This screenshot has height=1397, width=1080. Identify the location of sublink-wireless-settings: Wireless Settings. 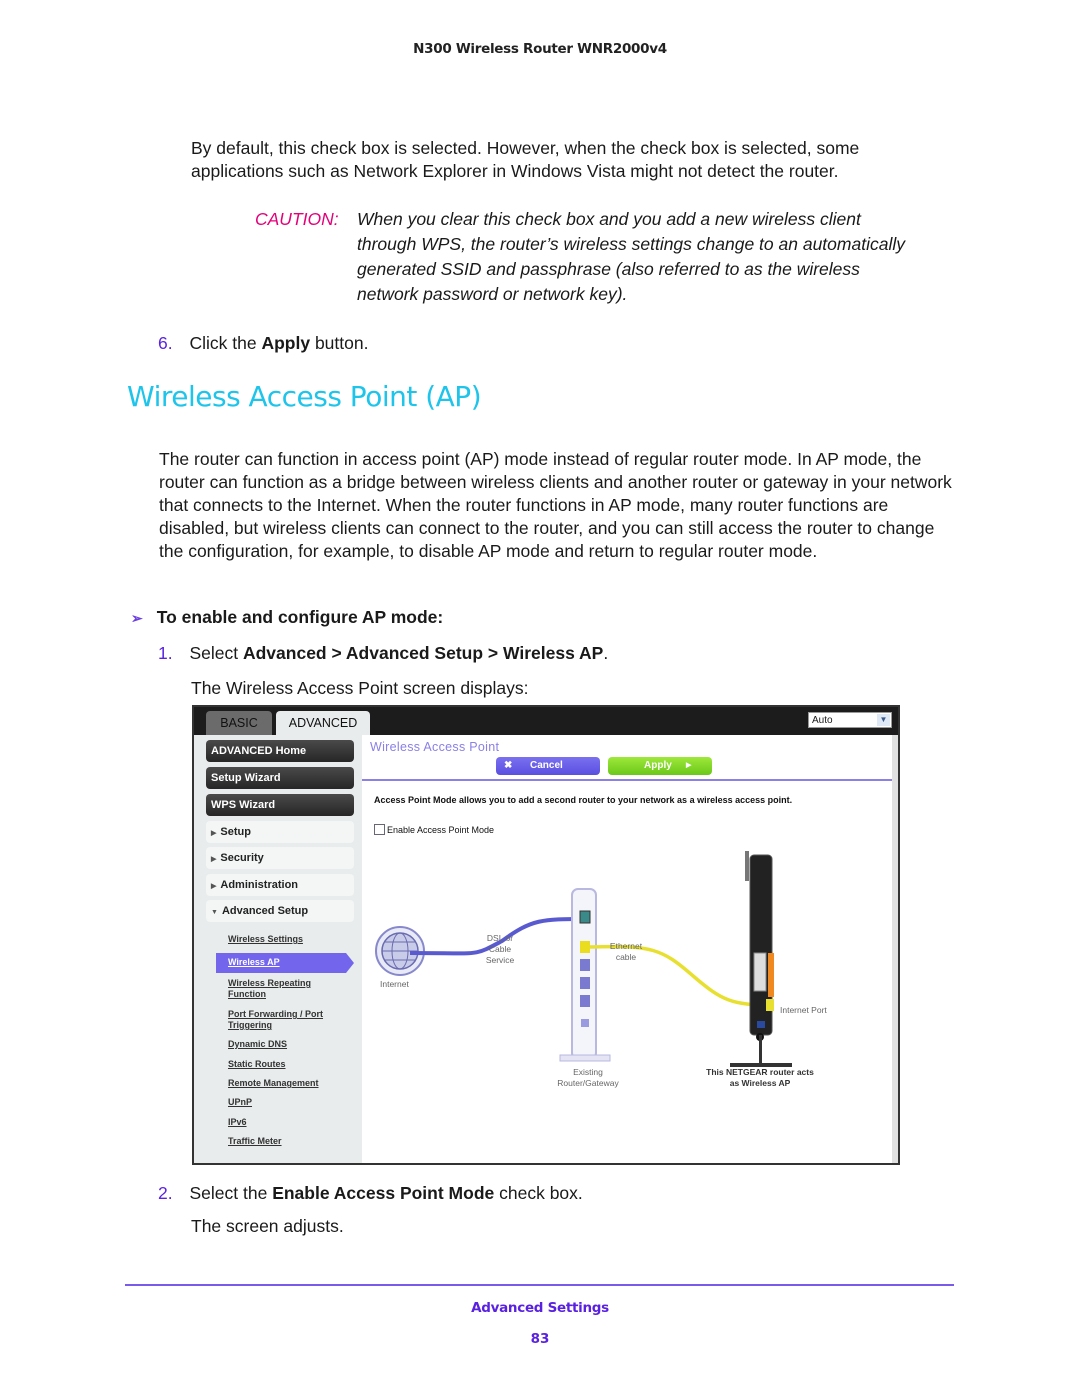
(265, 939).